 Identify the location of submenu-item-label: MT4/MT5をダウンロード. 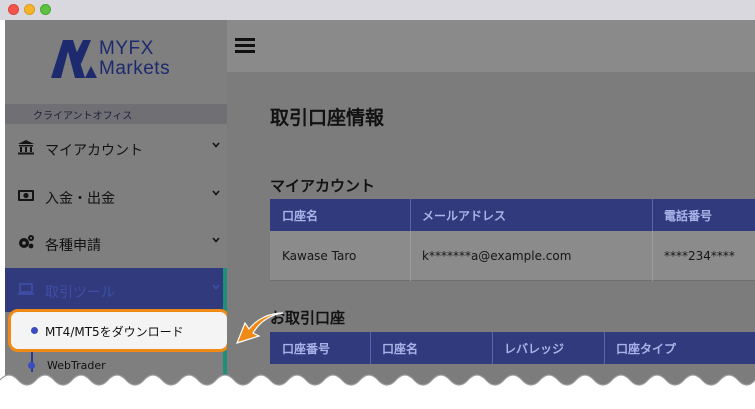
(114, 332).